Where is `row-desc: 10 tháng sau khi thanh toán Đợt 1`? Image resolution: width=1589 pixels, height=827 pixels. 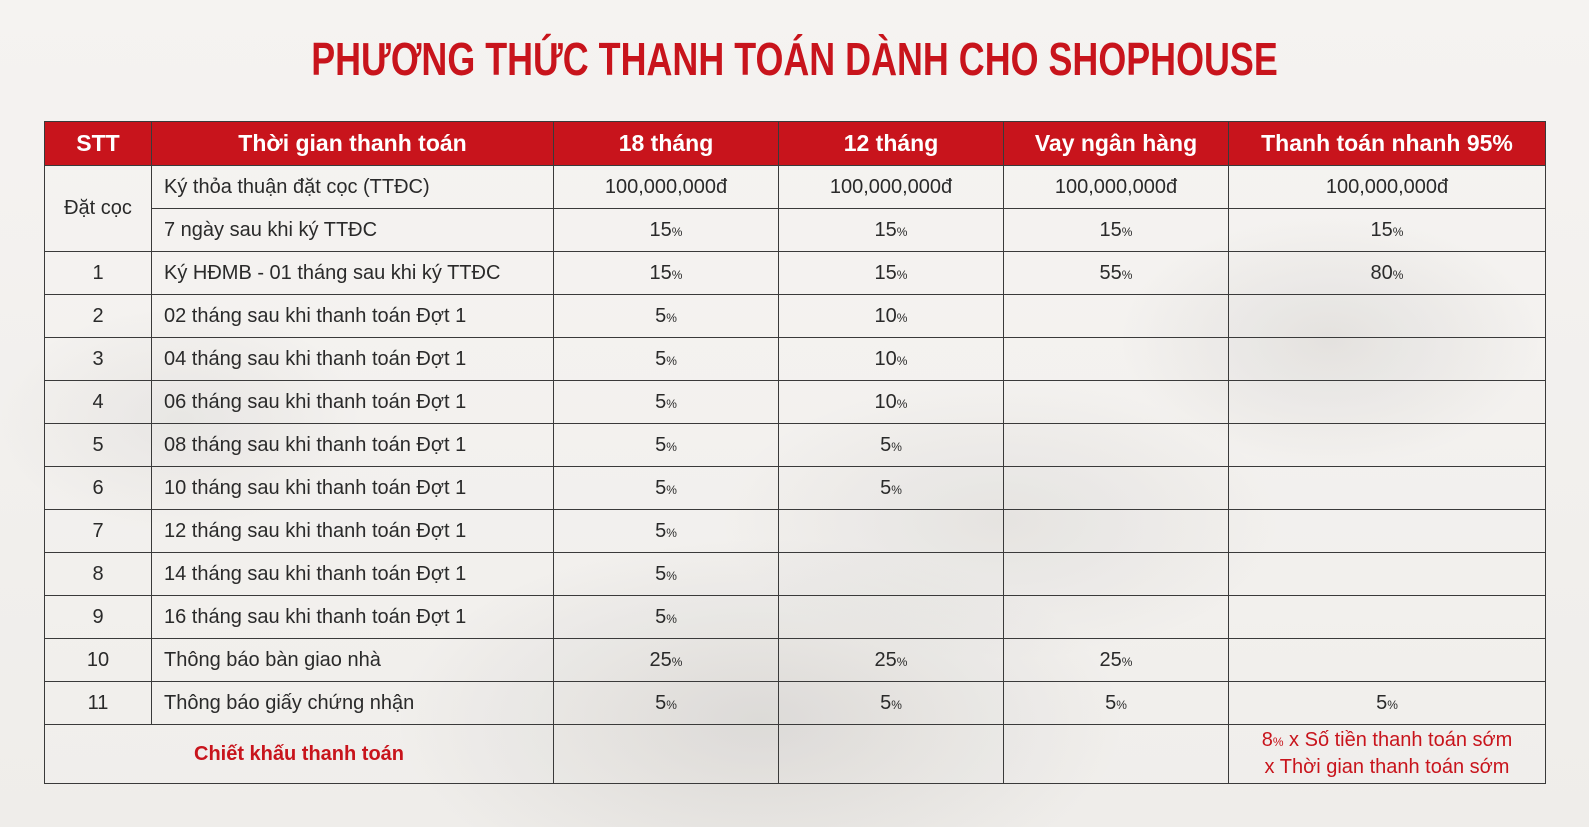 row-desc: 10 tháng sau khi thanh toán Đợt 1 is located at coordinates (352, 488).